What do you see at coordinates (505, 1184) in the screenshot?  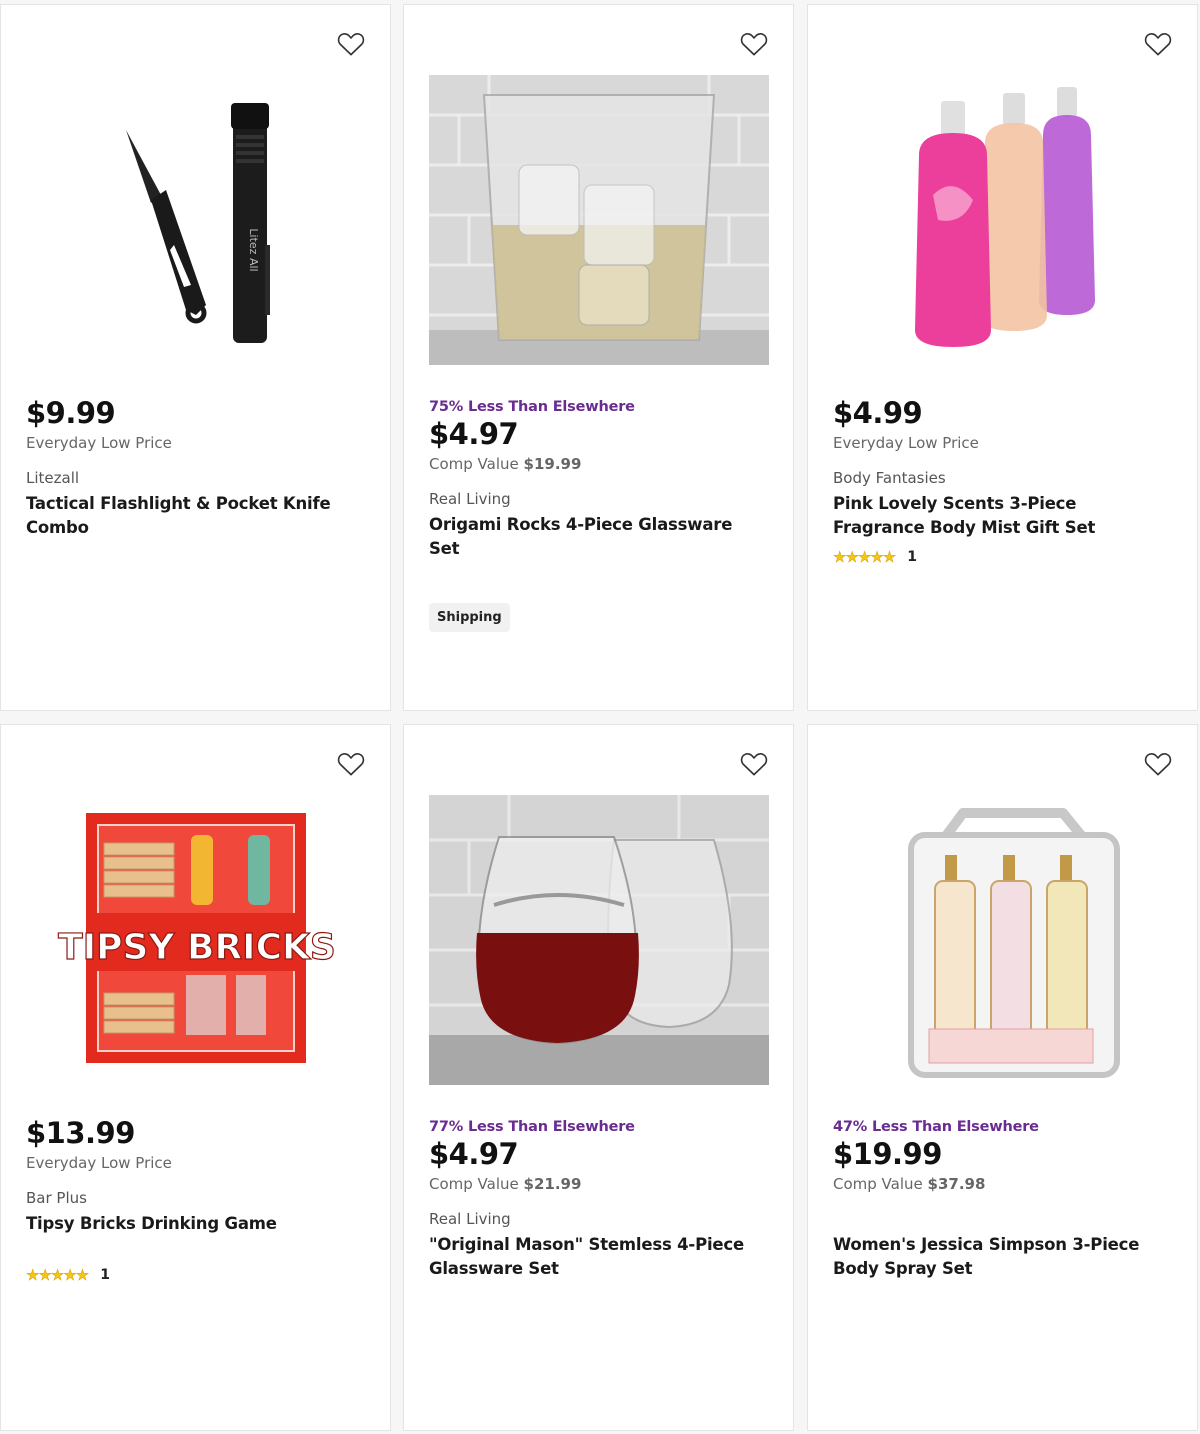 I see `comp-value: Comp Value $21.99` at bounding box center [505, 1184].